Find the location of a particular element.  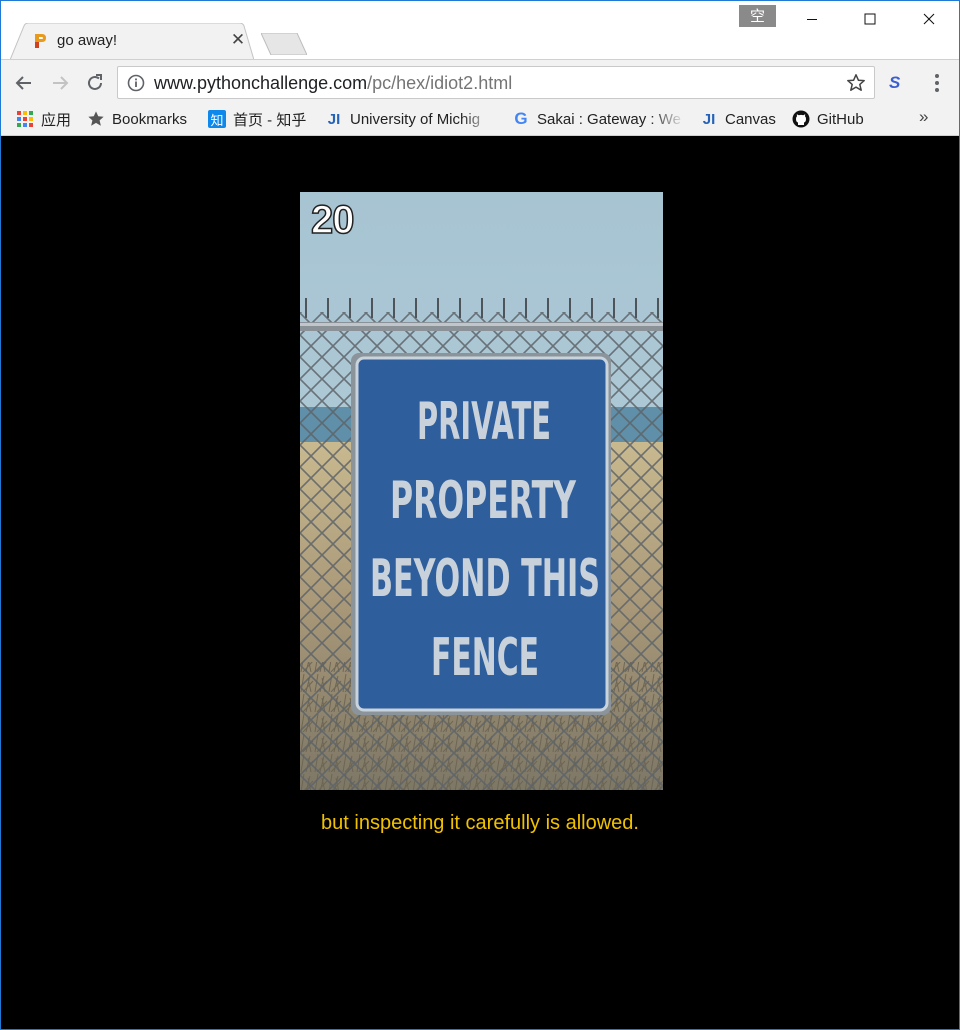

bookmark-label: GitHub is located at coordinates (840, 119).